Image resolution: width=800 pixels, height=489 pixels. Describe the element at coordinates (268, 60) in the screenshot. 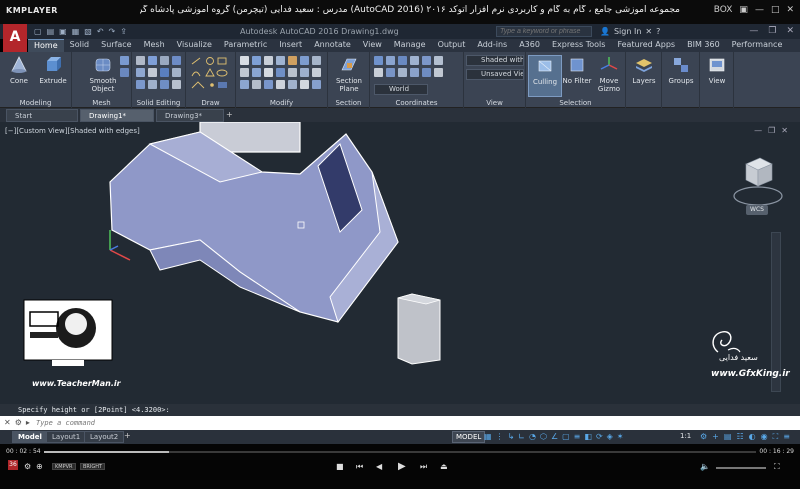

I see `trim-icon` at that location.